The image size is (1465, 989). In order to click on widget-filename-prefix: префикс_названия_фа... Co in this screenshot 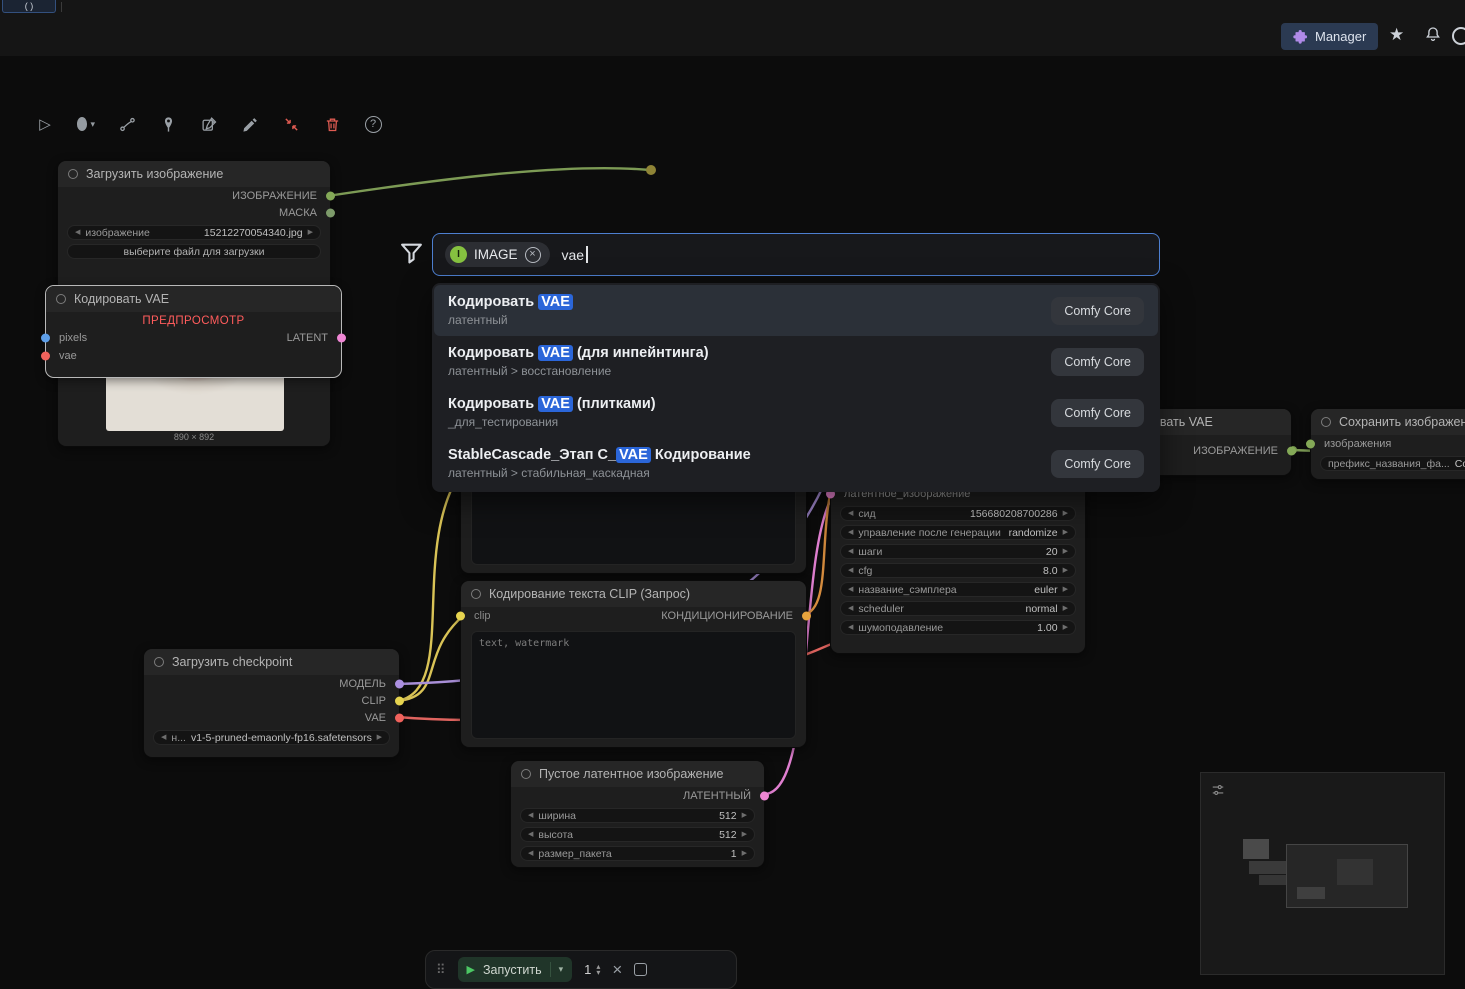, I will do `click(1392, 463)`.